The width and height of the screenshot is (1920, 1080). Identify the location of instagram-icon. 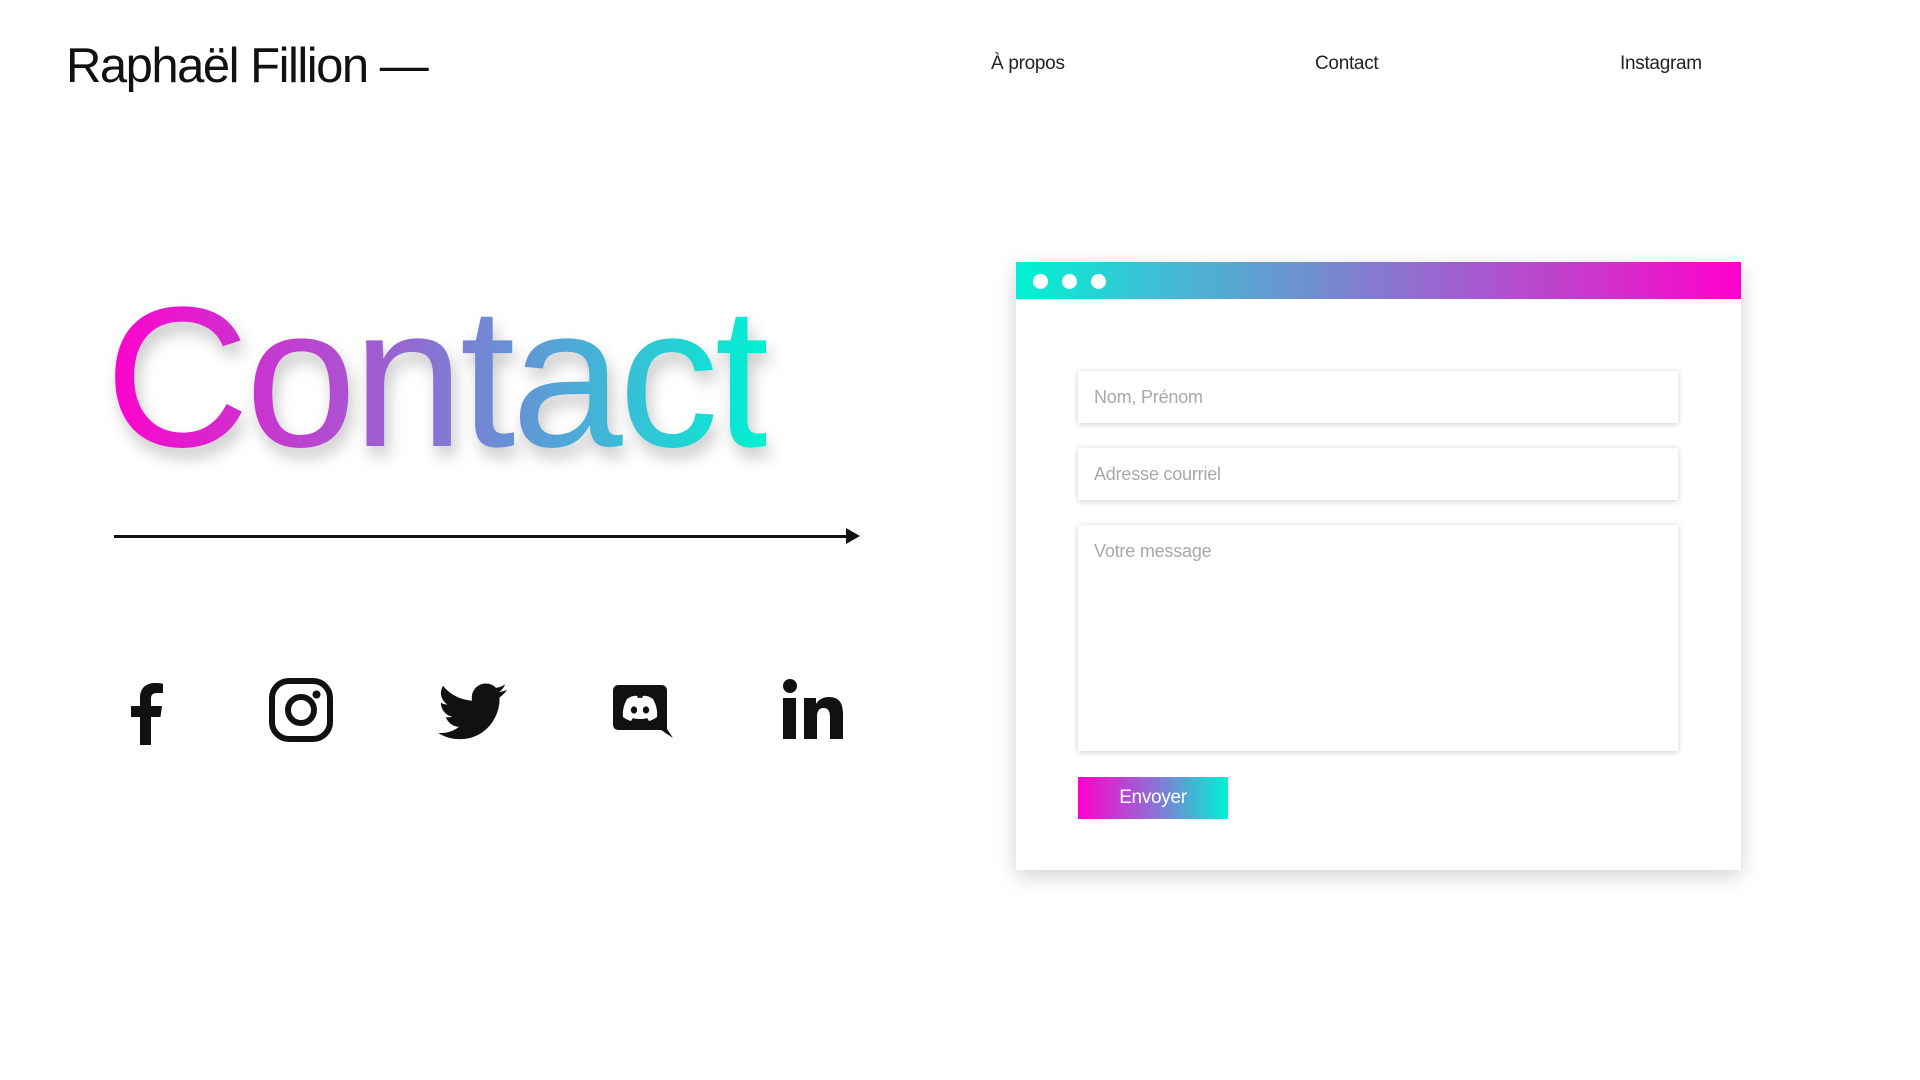
(301, 710).